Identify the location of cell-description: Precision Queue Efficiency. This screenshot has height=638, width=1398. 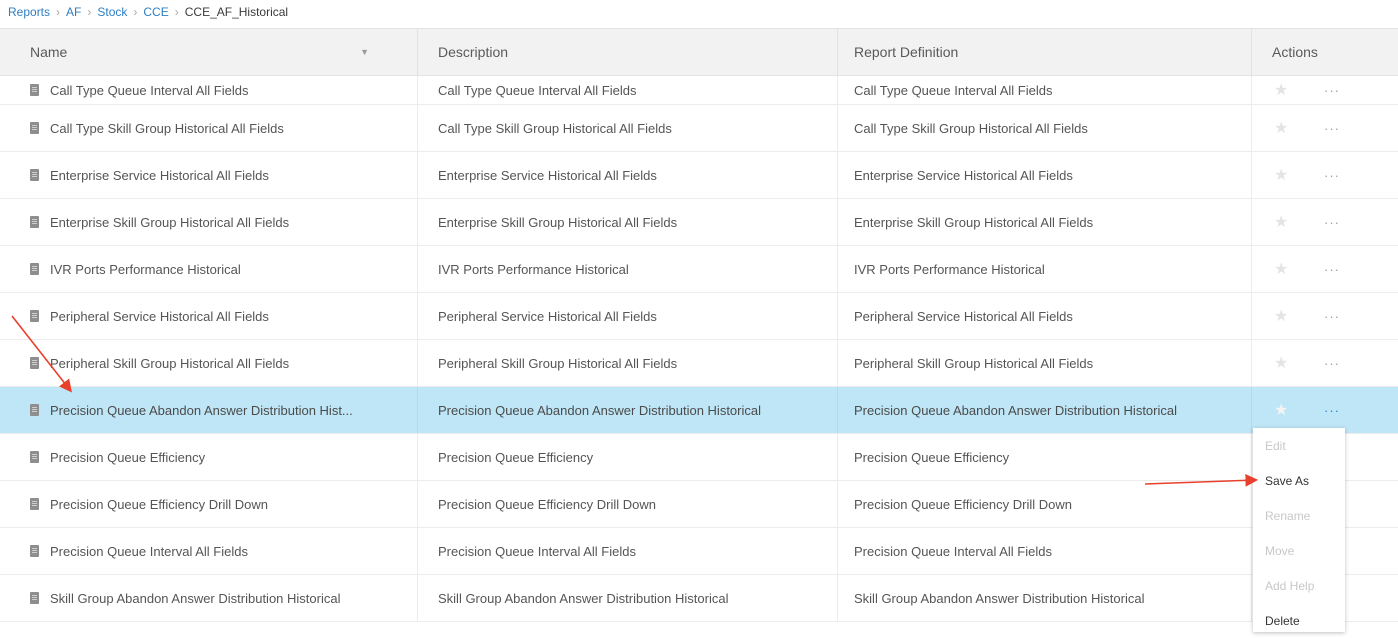
(628, 457).